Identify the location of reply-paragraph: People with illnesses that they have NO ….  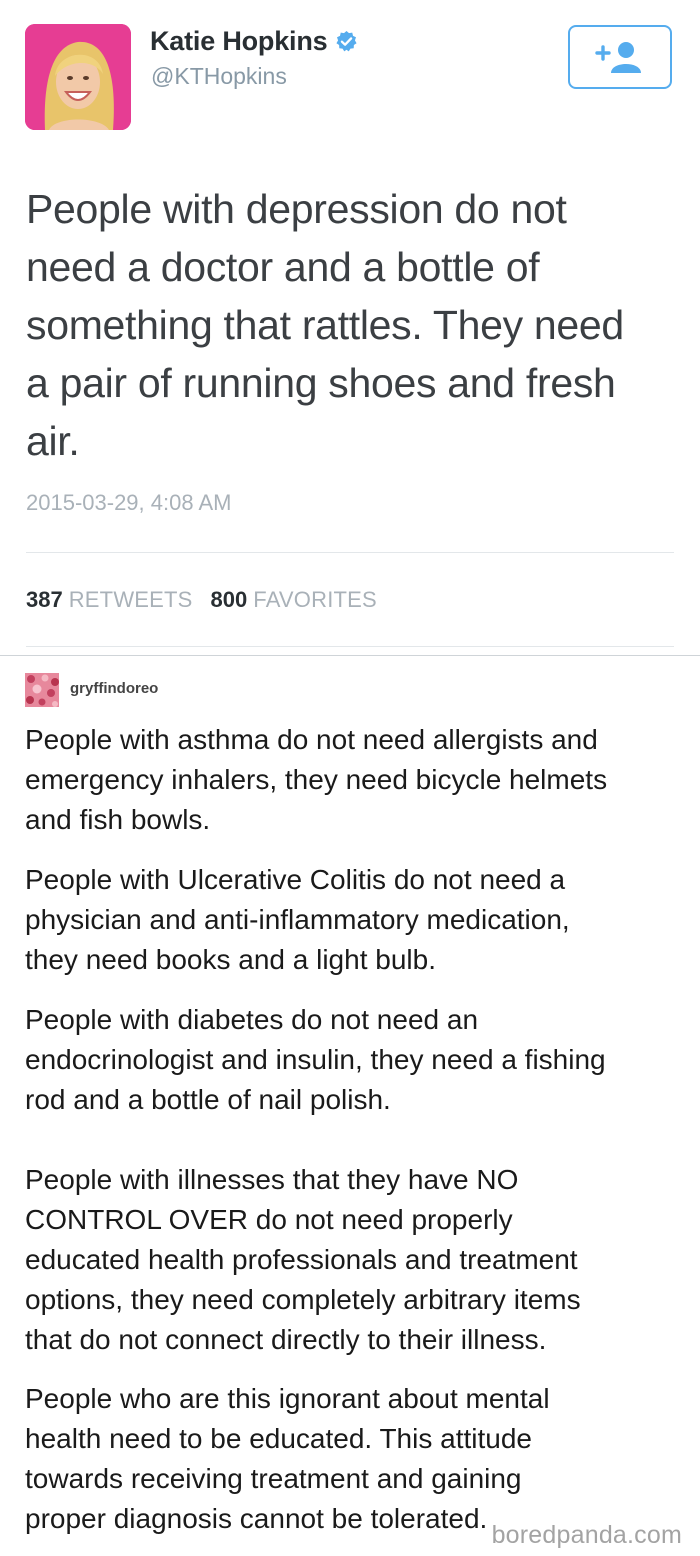
(357, 1260).